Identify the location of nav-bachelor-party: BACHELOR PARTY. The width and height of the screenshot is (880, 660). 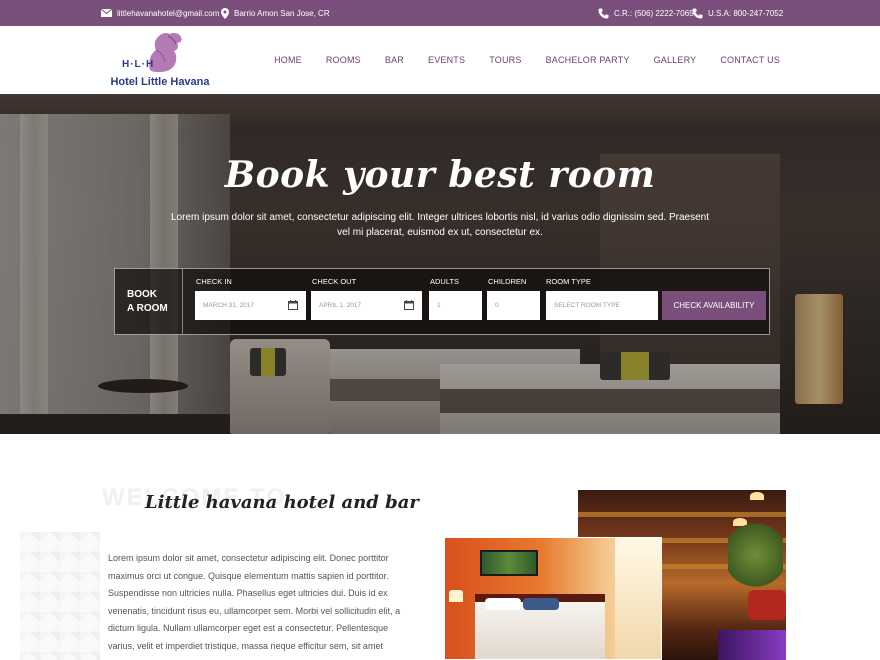
(588, 60).